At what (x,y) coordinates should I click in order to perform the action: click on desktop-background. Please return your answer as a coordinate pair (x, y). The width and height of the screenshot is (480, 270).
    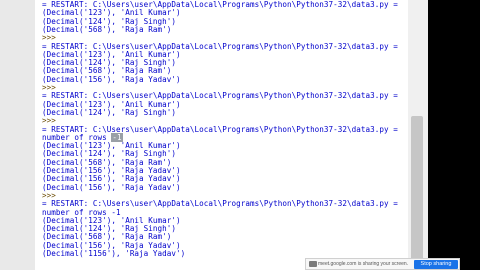
    Looking at the image, I should click on (454, 135).